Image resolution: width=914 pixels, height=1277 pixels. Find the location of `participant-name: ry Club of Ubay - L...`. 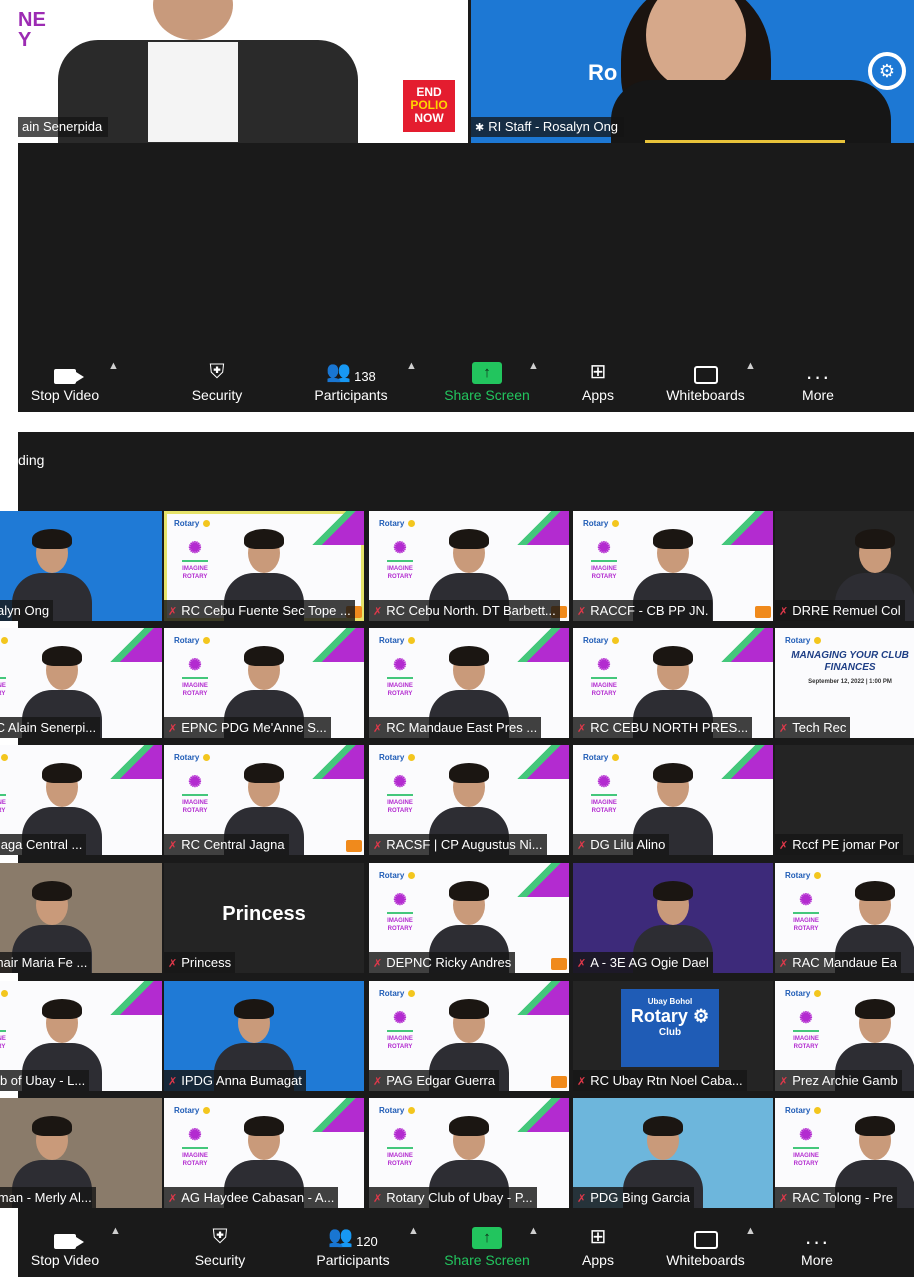

participant-name: ry Club of Ubay - L... is located at coordinates (43, 1080).